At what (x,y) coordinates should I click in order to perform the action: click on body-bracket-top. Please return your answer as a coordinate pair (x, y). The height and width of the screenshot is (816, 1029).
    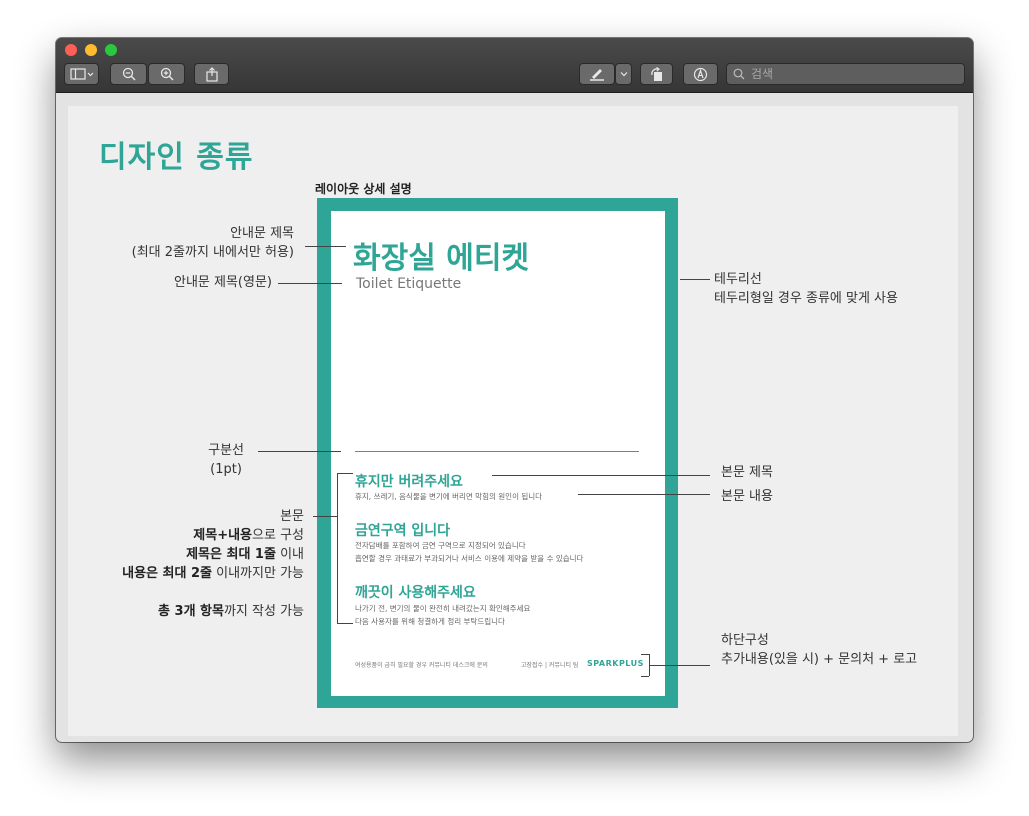
    Looking at the image, I should click on (345, 473).